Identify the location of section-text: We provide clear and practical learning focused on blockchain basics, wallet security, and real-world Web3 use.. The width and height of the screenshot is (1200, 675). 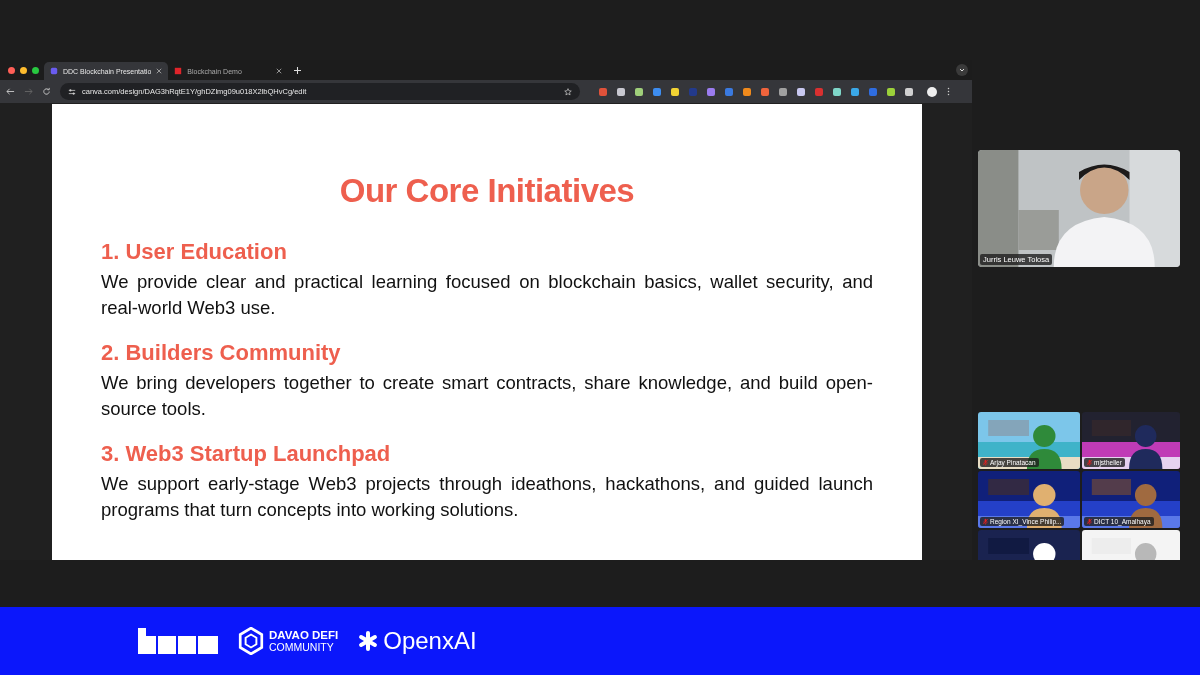
(487, 295).